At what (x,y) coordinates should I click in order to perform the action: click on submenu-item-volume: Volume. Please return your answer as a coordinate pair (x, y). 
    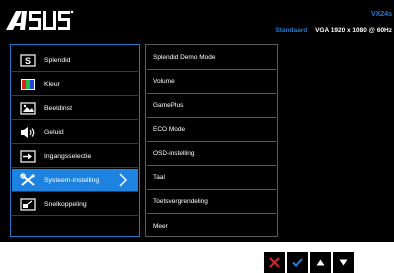
    Looking at the image, I should click on (211, 82).